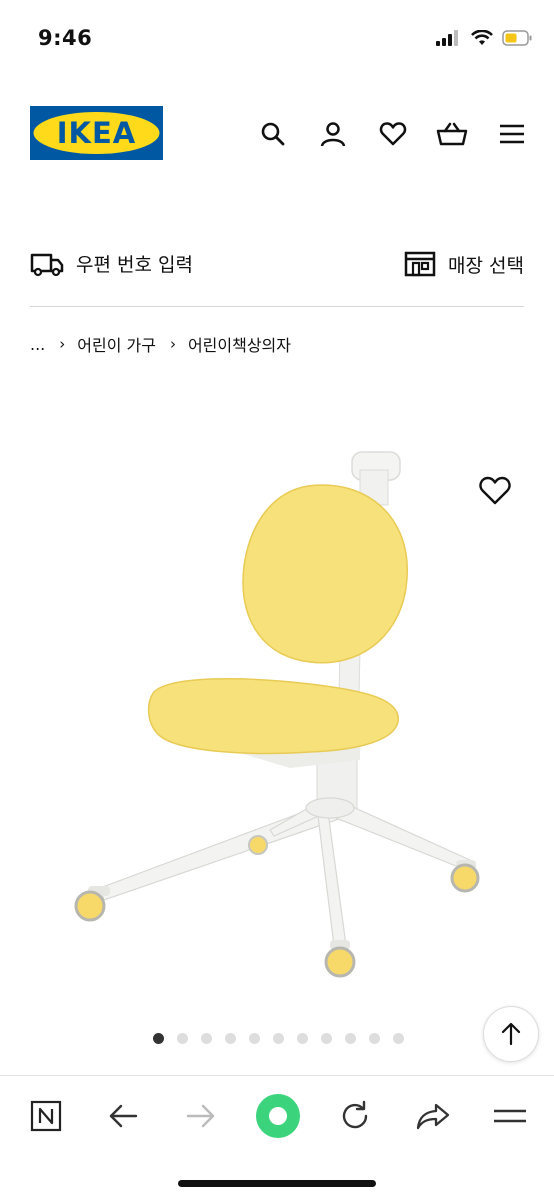 This screenshot has width=554, height=1201. Describe the element at coordinates (277, 306) in the screenshot. I see `divider` at that location.